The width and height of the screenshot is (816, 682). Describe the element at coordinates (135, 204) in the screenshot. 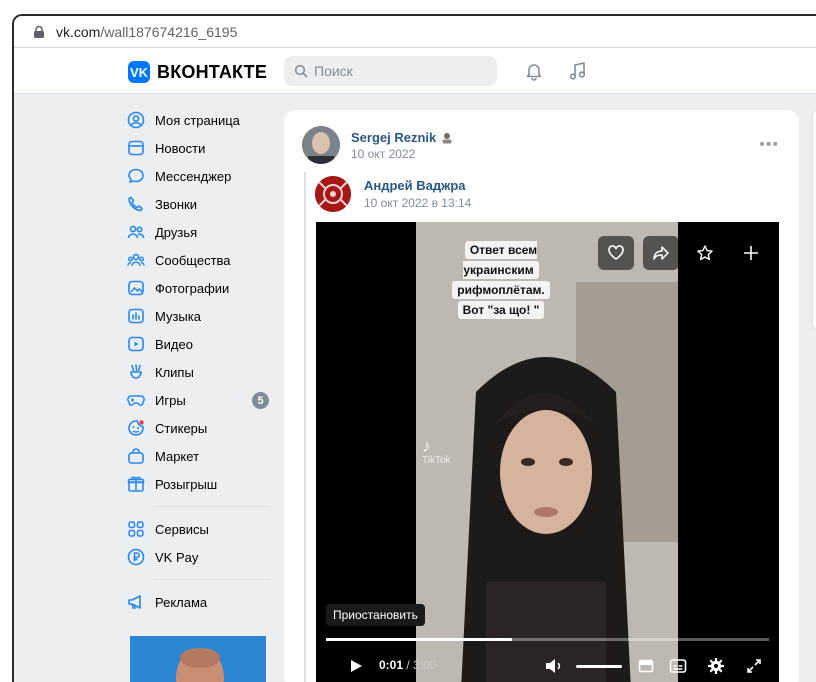

I see `phone-icon` at that location.